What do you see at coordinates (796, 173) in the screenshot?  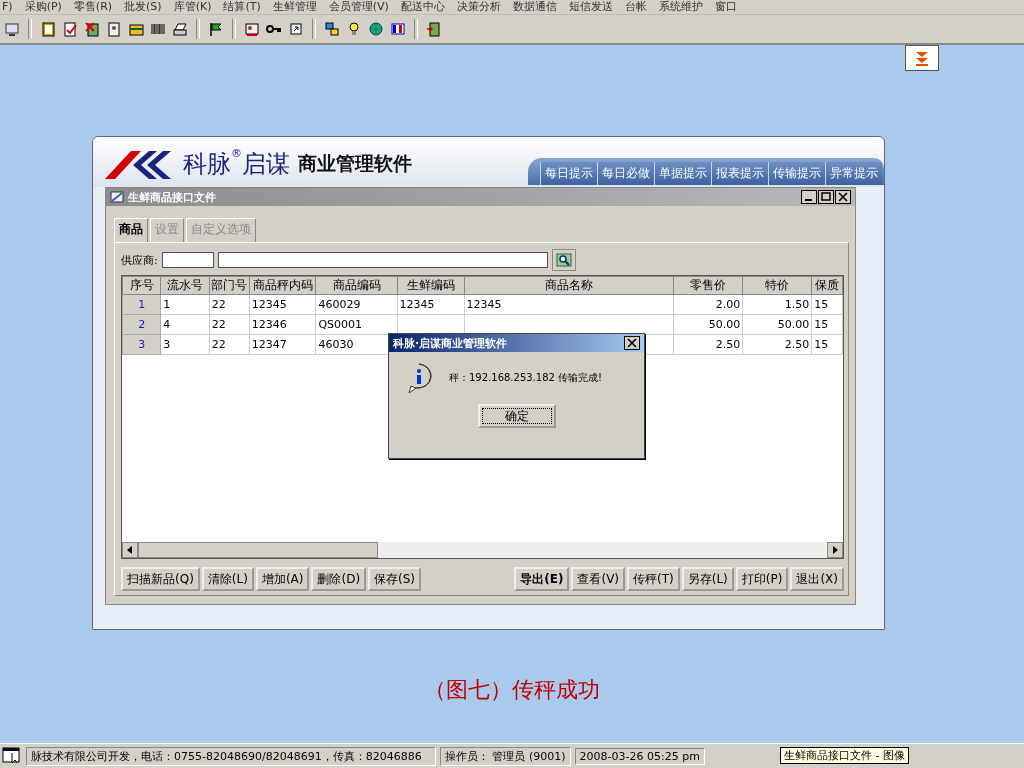 I see `tip-tab: 传输提示` at bounding box center [796, 173].